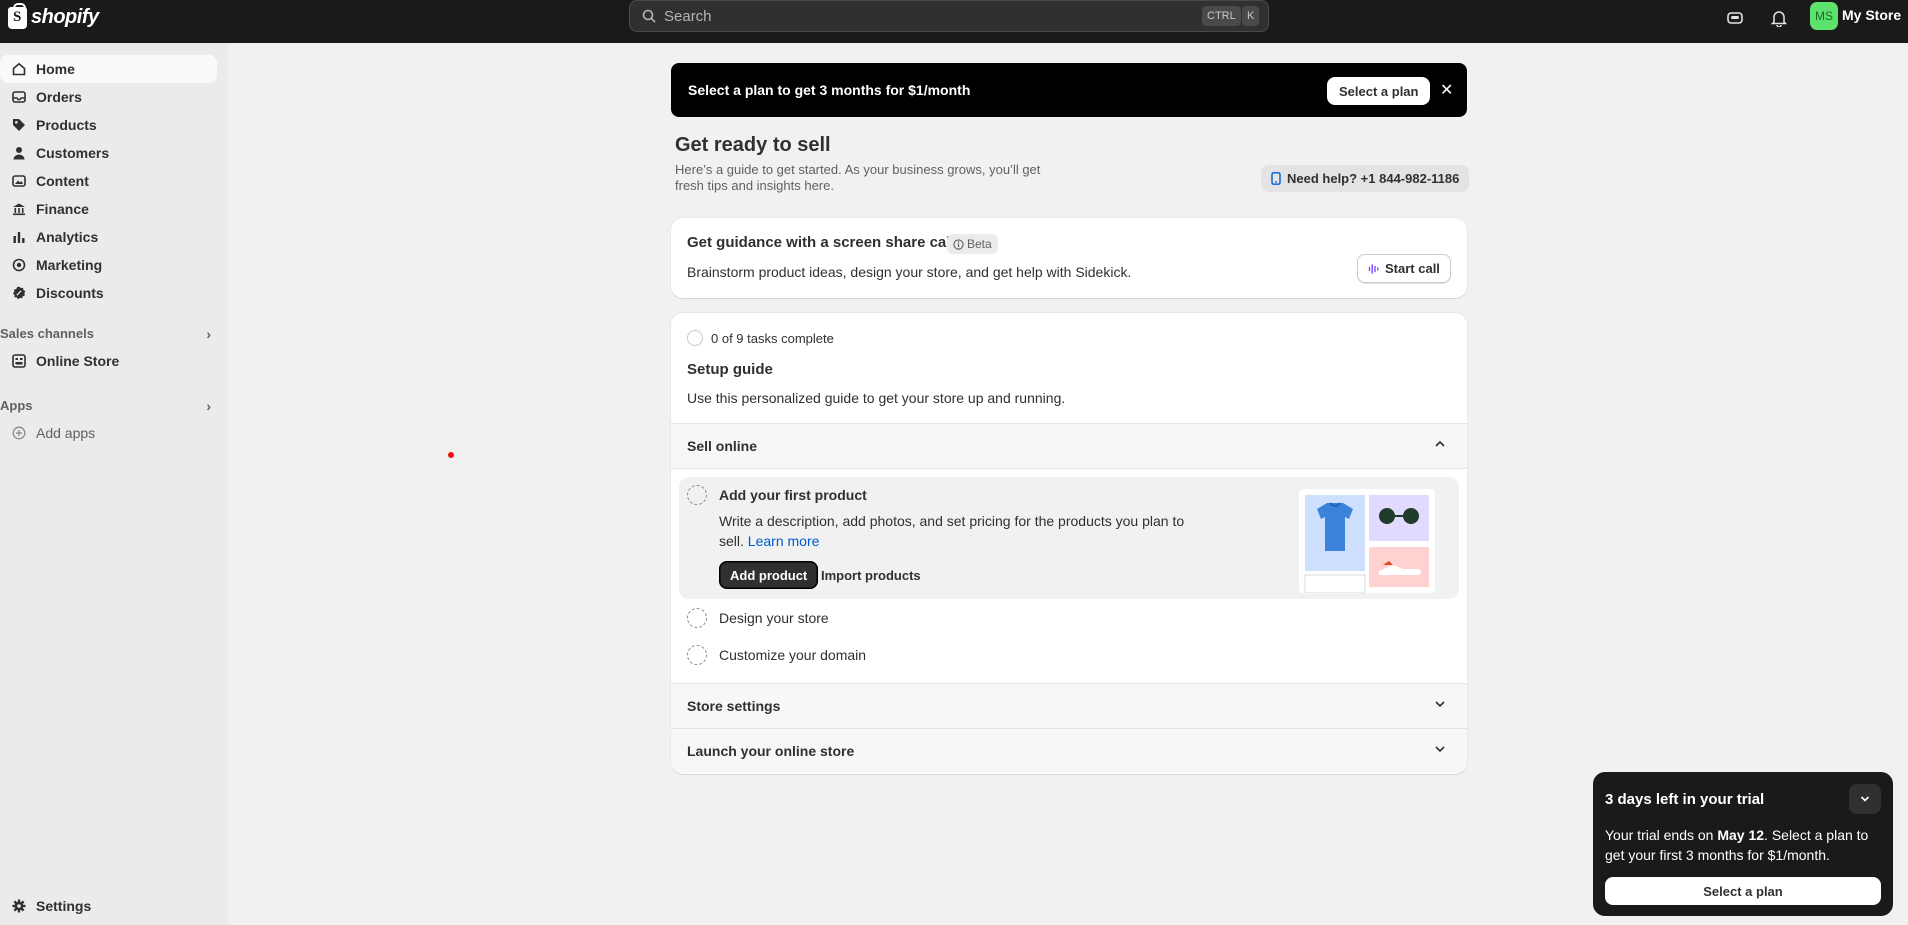 The width and height of the screenshot is (1908, 925). What do you see at coordinates (949, 16) in the screenshot?
I see `search-input: Search CTRL K` at bounding box center [949, 16].